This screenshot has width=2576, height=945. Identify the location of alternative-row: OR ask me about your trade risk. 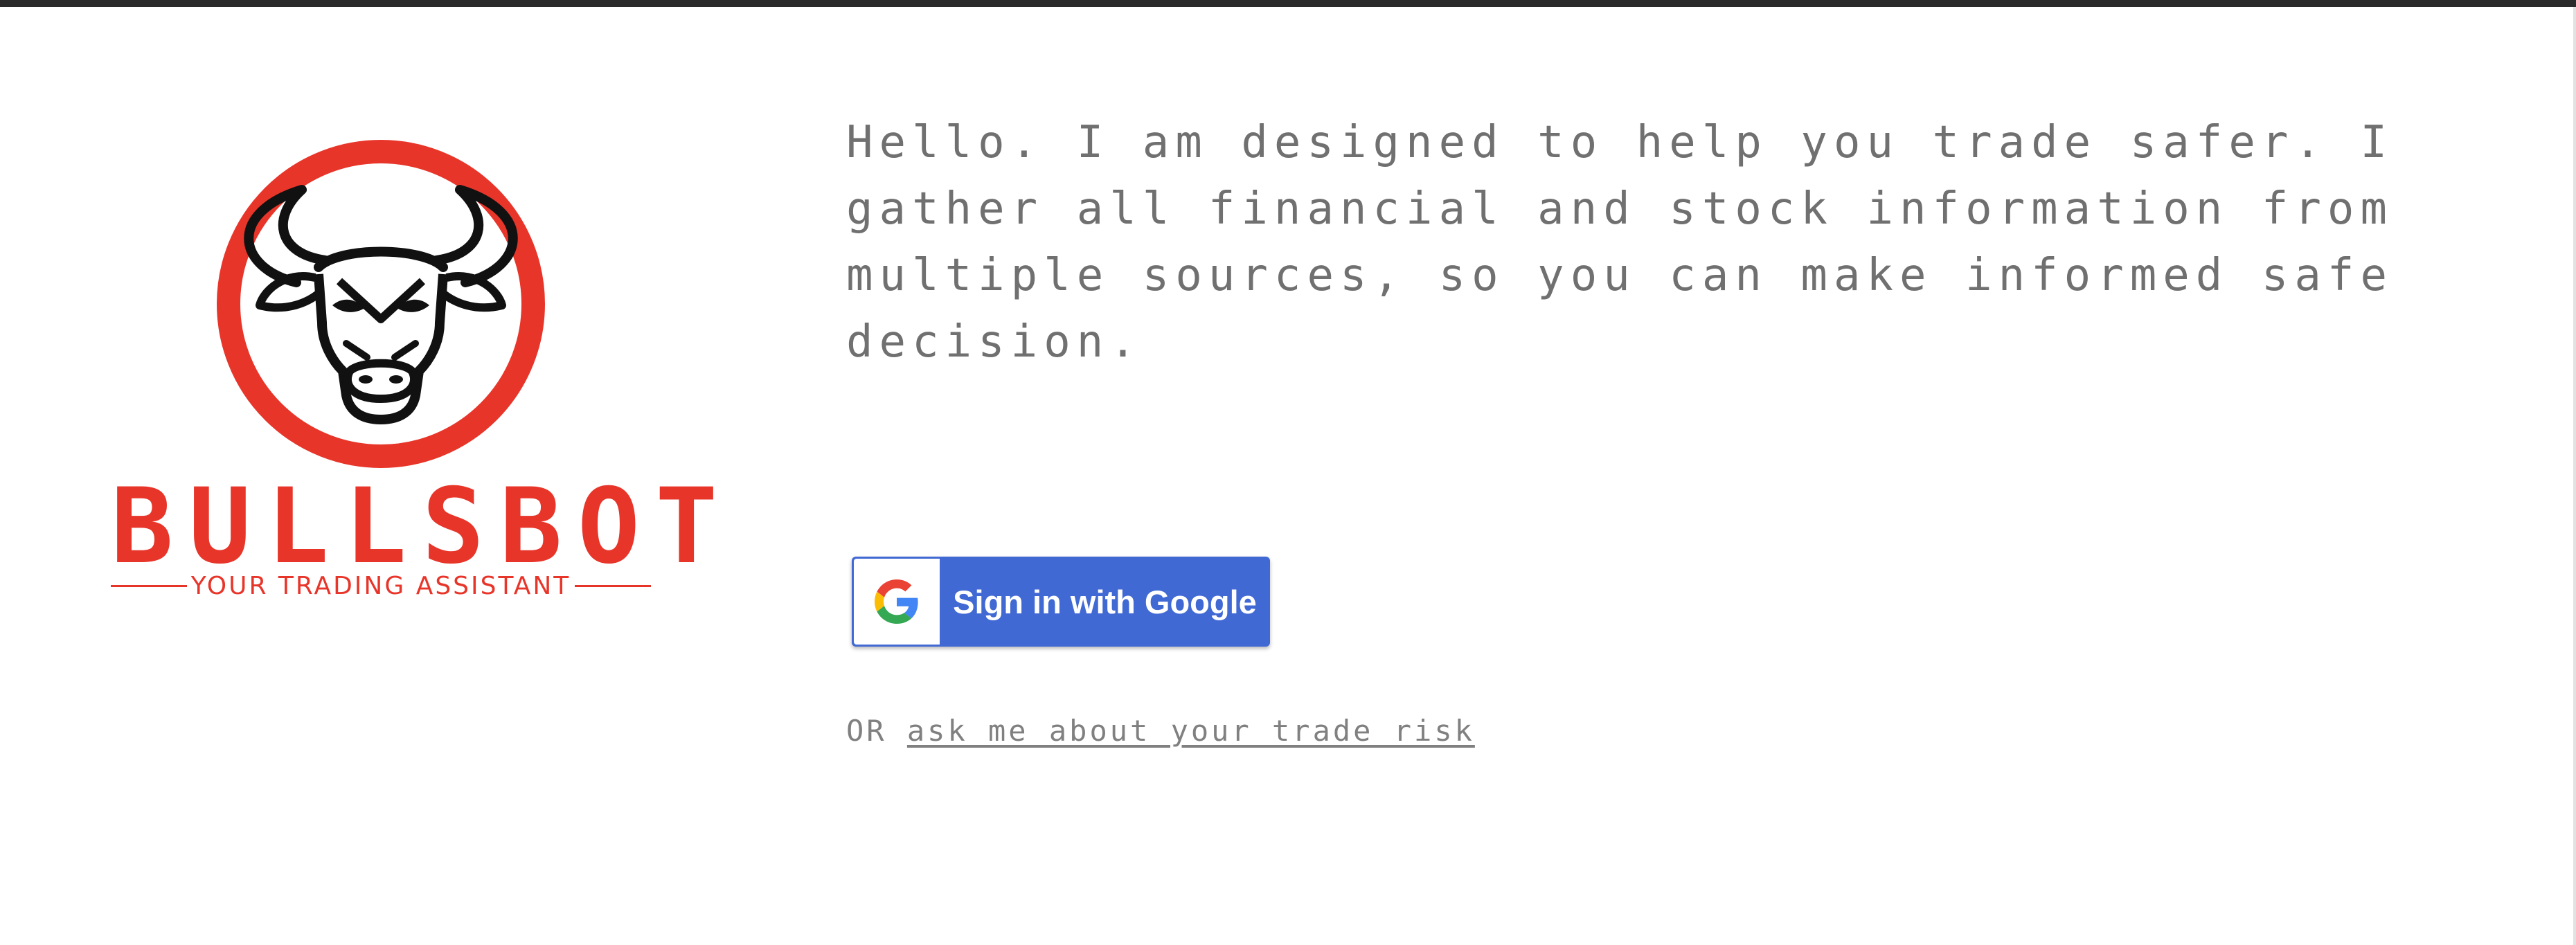
(1160, 731).